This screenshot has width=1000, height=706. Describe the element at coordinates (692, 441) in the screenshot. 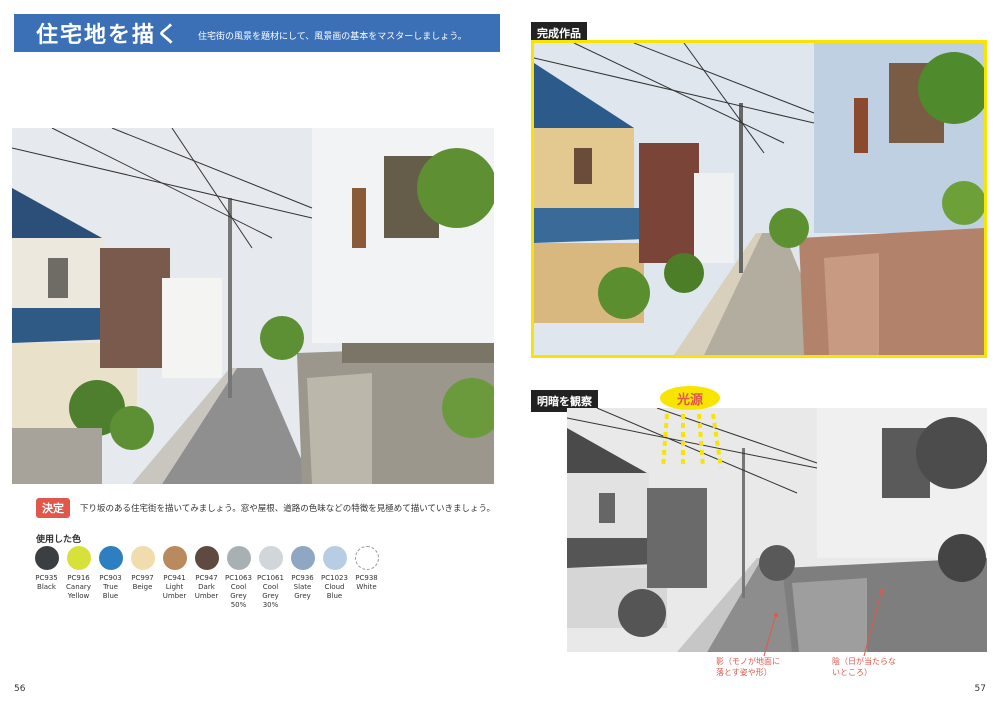

I see `light-rays-icon` at that location.